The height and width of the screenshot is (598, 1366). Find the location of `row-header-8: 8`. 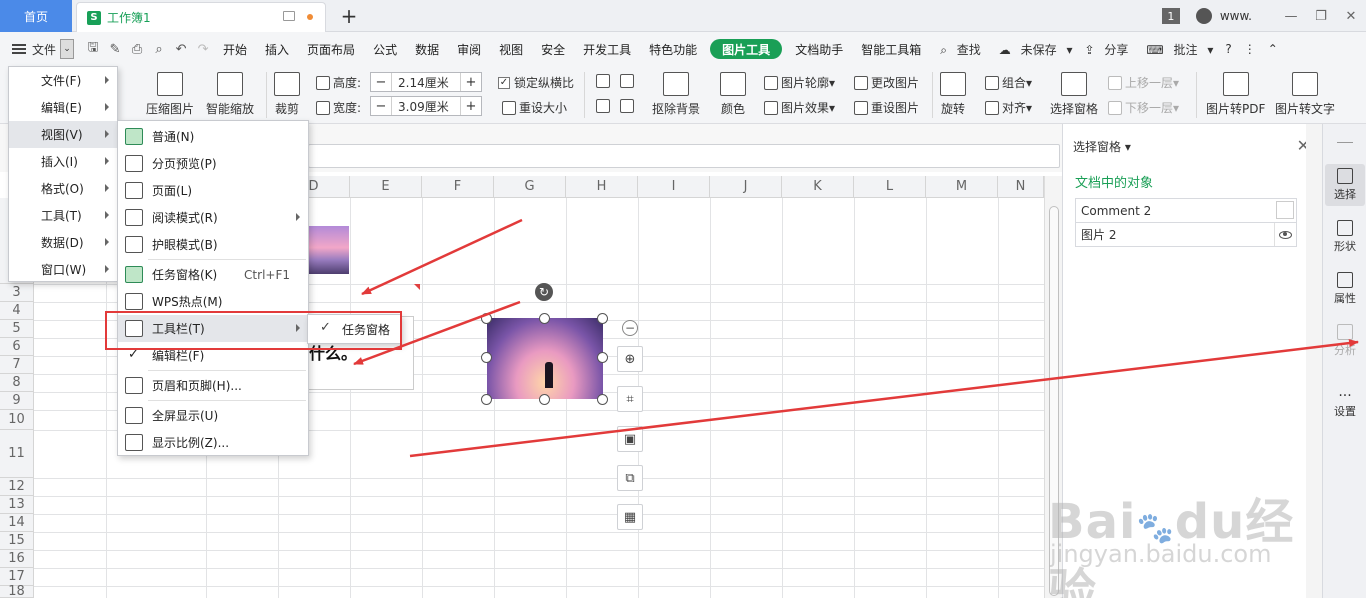

row-header-8: 8 is located at coordinates (17, 383).